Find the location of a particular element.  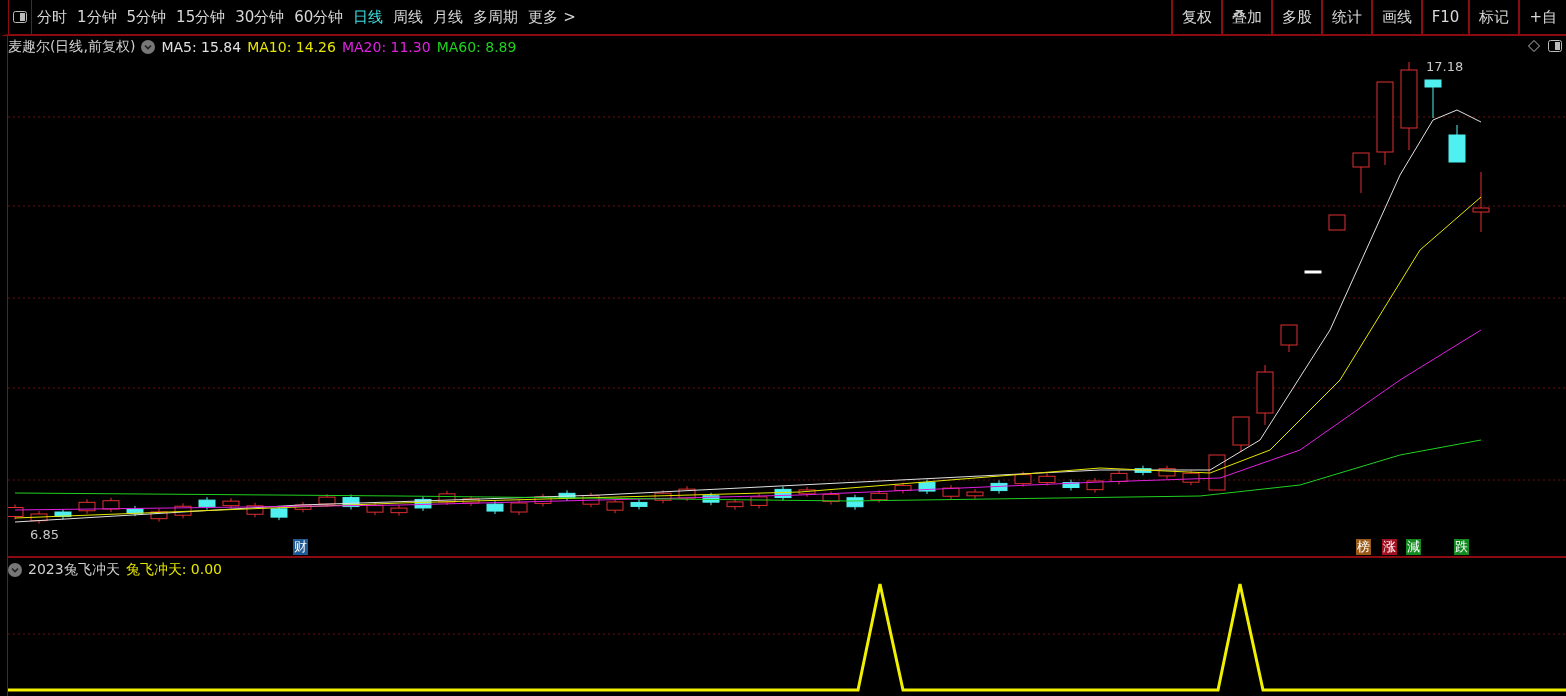

period-tab: 5分钟 is located at coordinates (146, 17).